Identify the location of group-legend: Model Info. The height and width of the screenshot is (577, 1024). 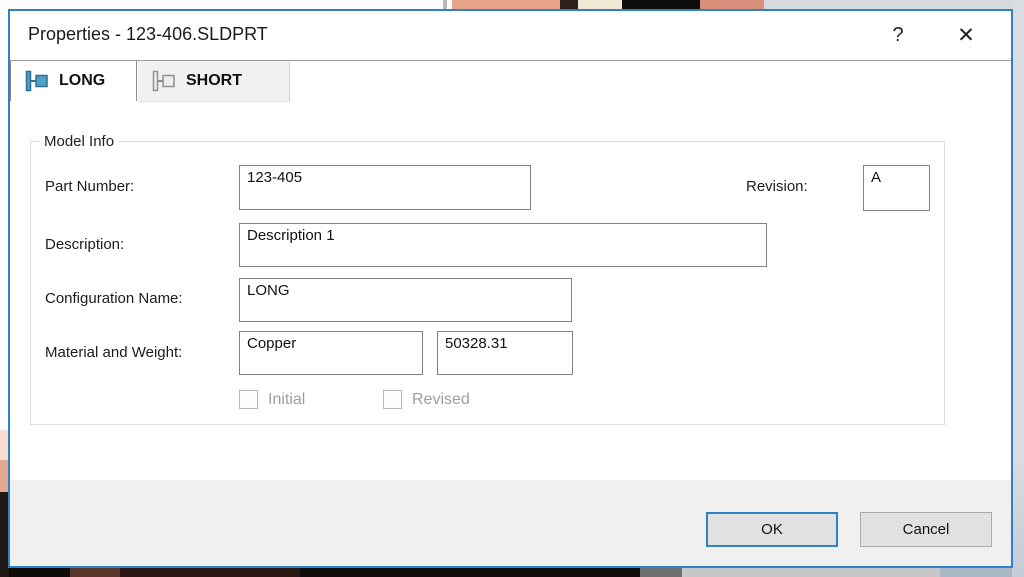
(79, 141).